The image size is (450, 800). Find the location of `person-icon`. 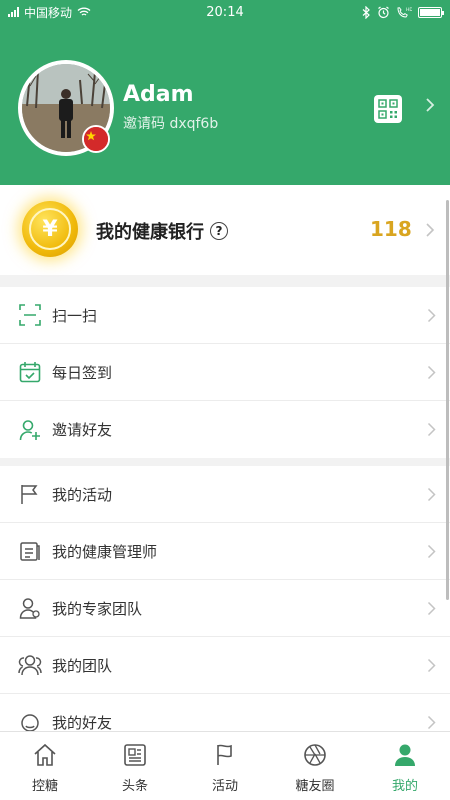

person-icon is located at coordinates (405, 755).